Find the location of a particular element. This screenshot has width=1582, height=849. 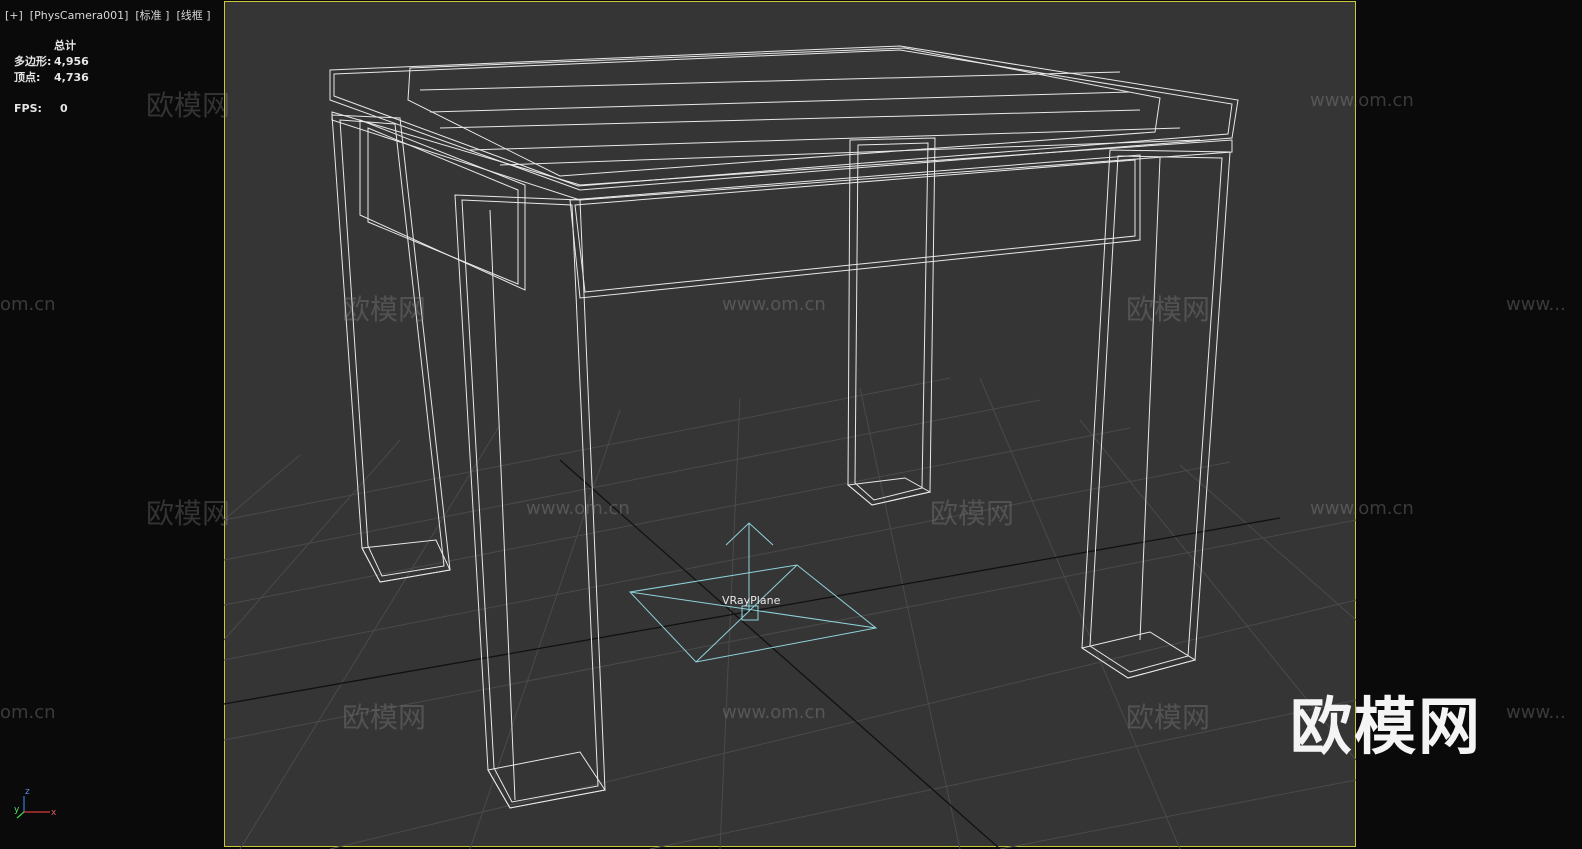

verts-label: 顶点: is located at coordinates (27, 77).